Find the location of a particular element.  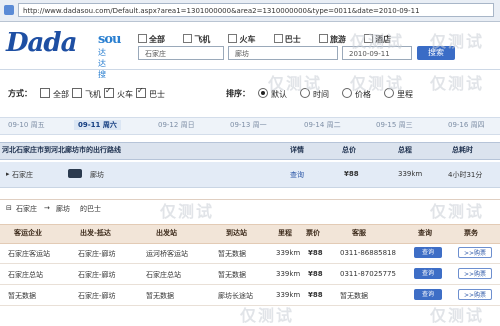

from-input: 石家庄 is located at coordinates (181, 53).